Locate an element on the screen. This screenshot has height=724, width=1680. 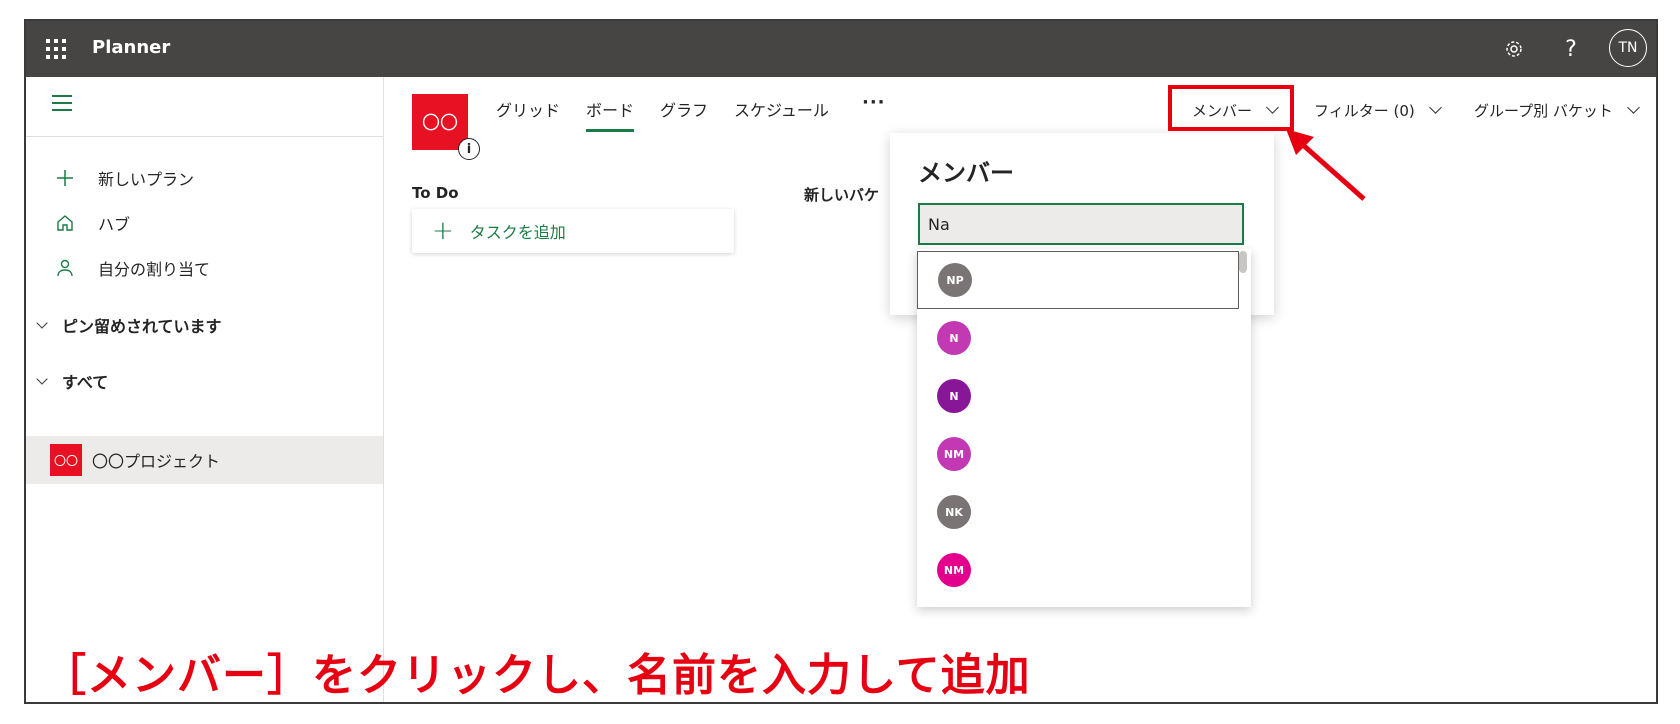
sidebar-item-hub: ハブ is located at coordinates (92, 223).